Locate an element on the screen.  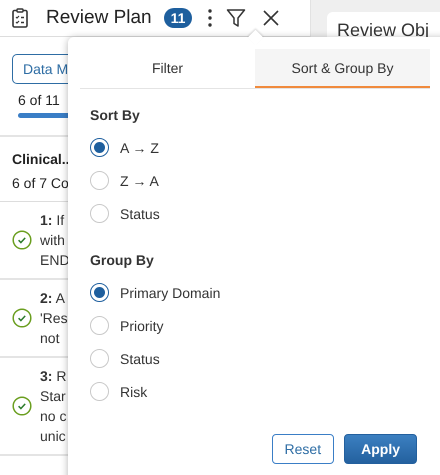
card-title: Review Obj is located at coordinates (383, 30).